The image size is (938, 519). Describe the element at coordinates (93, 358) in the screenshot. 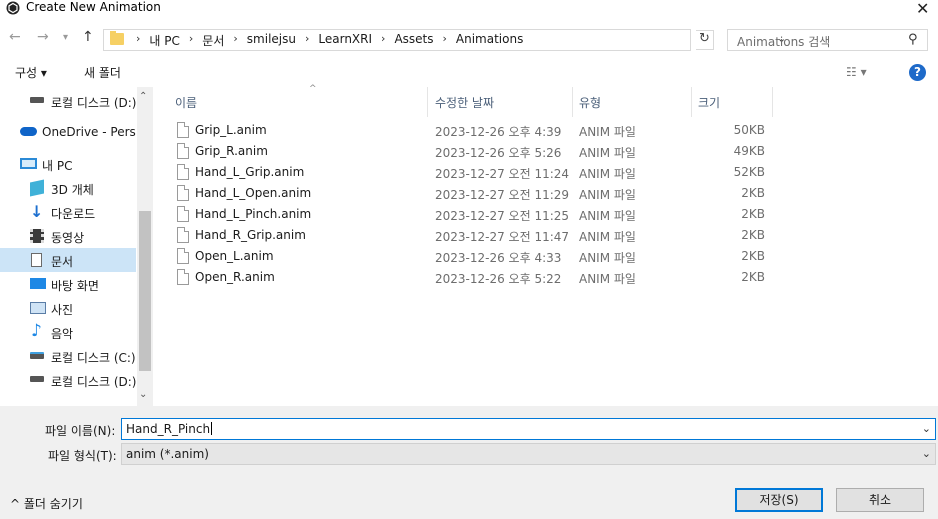

I see `nav-item-label: 로컬 디스크 (C:)` at that location.